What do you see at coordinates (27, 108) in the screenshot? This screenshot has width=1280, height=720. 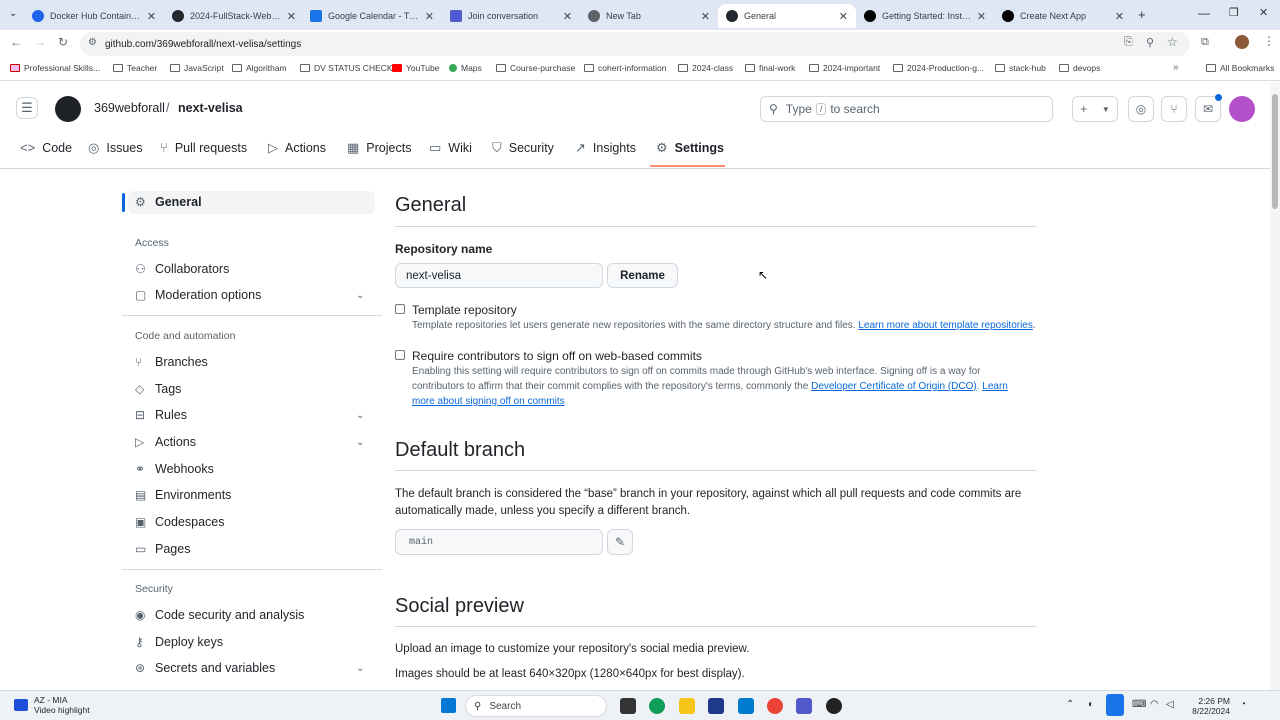 I see `hamburger-menu-icon: ☰` at bounding box center [27, 108].